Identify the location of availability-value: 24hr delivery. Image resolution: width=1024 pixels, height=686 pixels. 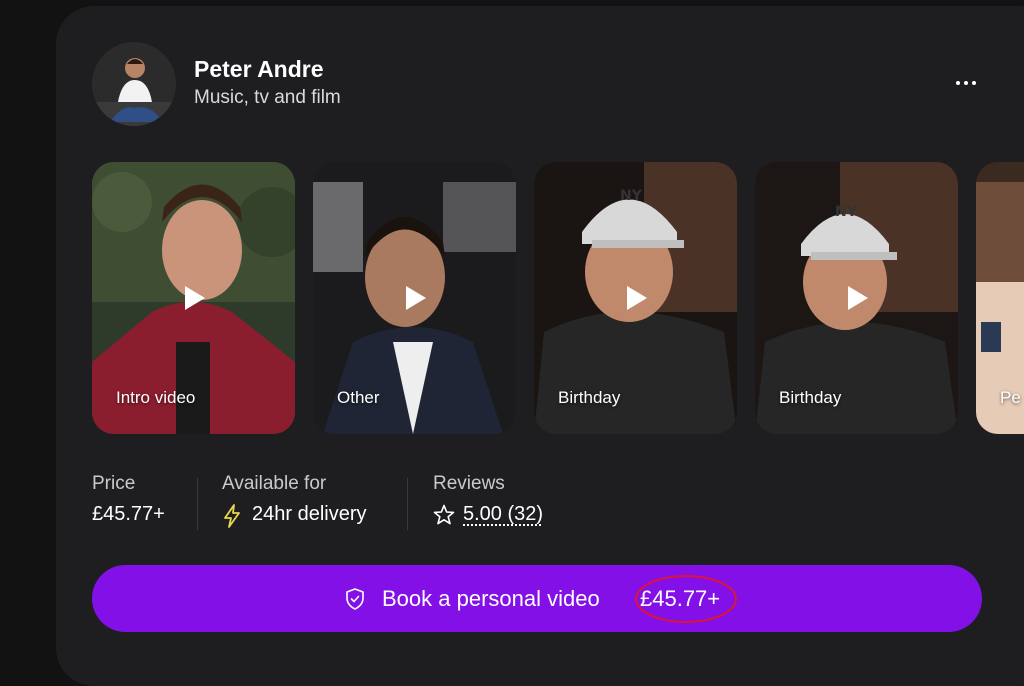
(309, 514).